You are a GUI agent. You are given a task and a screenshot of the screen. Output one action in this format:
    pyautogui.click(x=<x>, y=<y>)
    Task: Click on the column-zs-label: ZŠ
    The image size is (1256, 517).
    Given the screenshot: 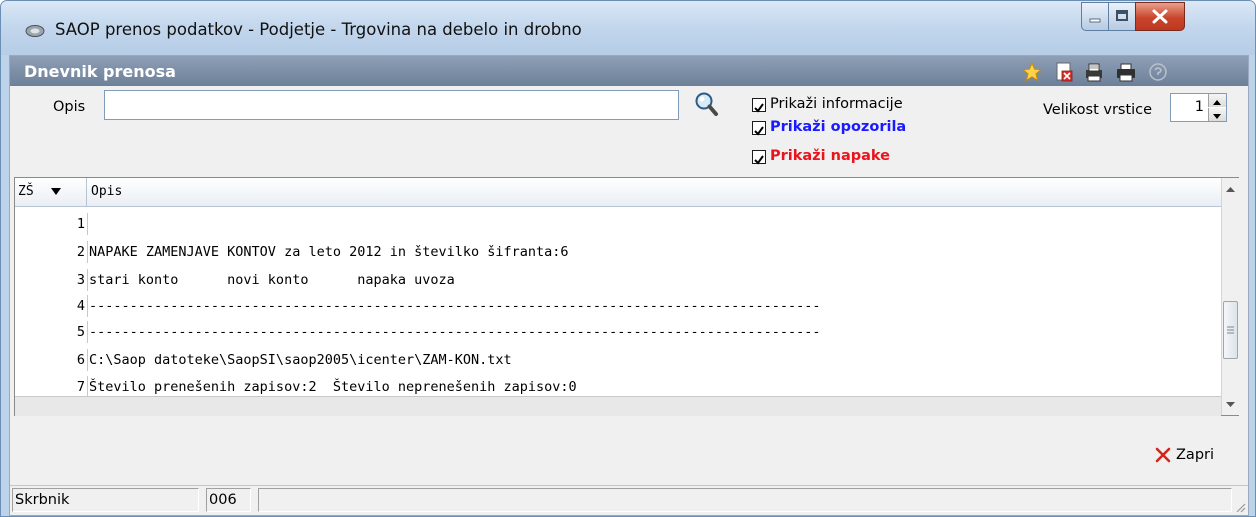 What is the action you would take?
    pyautogui.click(x=26, y=191)
    